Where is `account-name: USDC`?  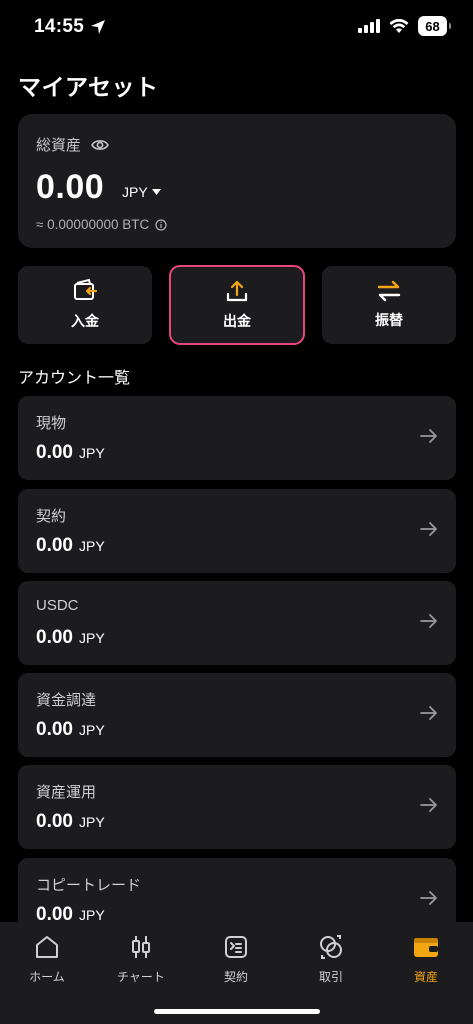
account-name: USDC is located at coordinates (57, 605).